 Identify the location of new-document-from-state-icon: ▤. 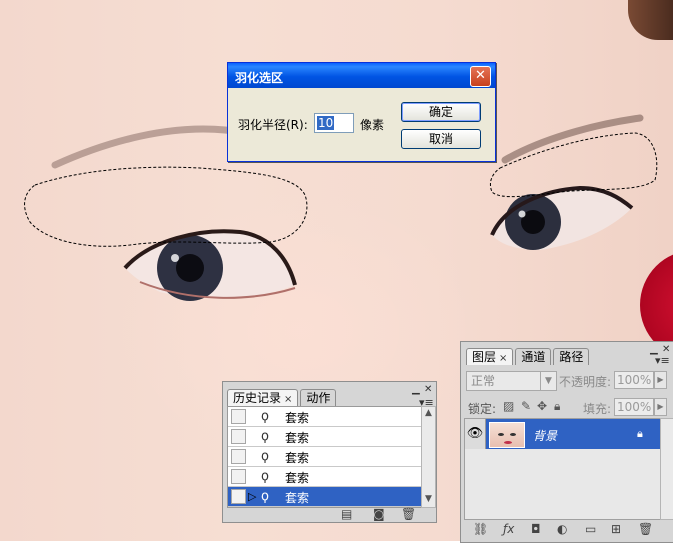
(346, 514).